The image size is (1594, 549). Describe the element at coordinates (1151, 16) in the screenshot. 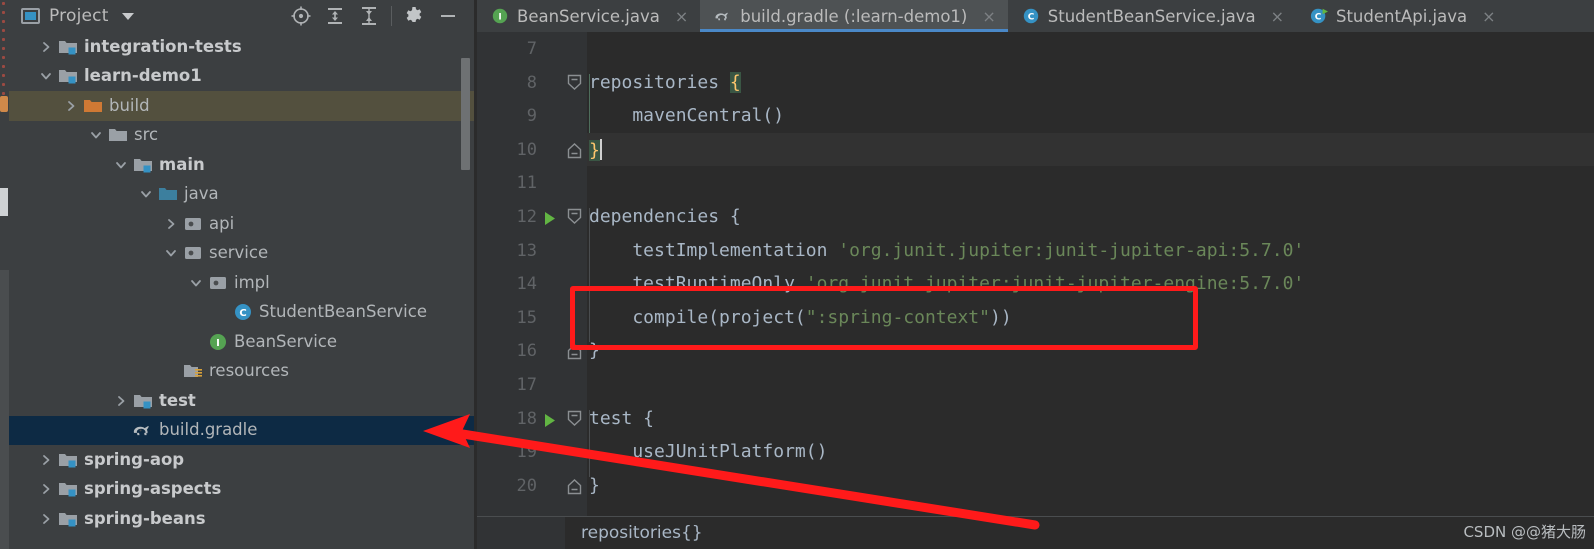

I see `editor-tab-studentbeanservice-java: C StudentBeanService.java ×` at that location.